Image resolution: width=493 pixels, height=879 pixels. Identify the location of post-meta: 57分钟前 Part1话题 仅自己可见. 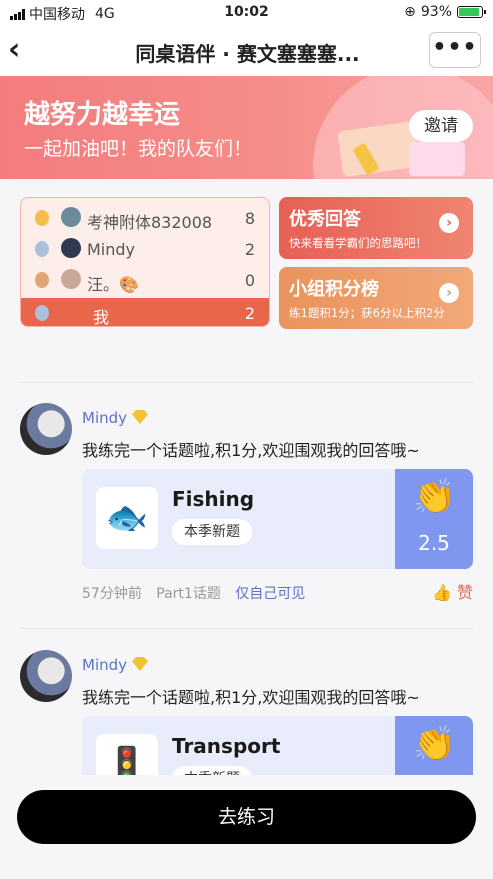
(198, 593).